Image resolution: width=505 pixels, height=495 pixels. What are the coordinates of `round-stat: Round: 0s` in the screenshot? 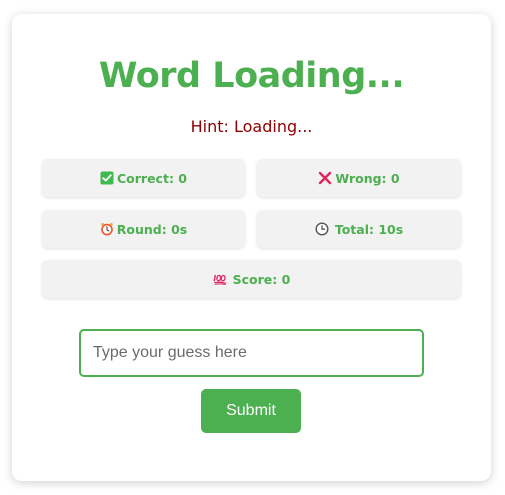 It's located at (143, 229).